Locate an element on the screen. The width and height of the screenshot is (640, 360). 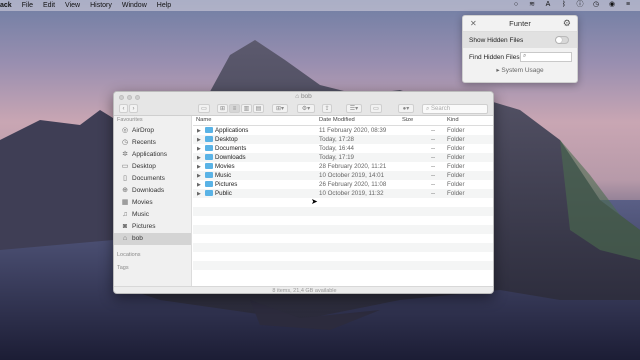
sidebar-item-bob: ⌂ bob is located at coordinates (152, 239).